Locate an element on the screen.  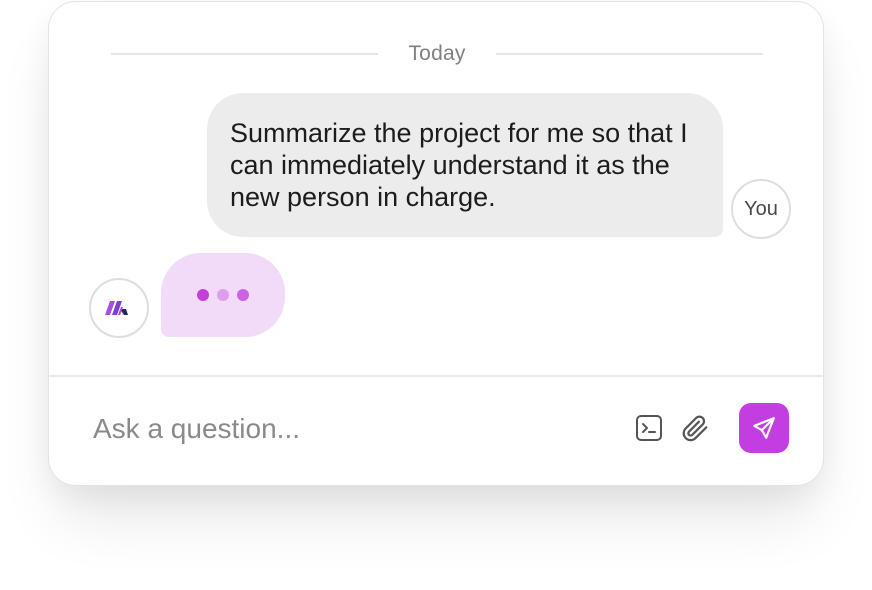
date-divider: Today is located at coordinates (437, 54).